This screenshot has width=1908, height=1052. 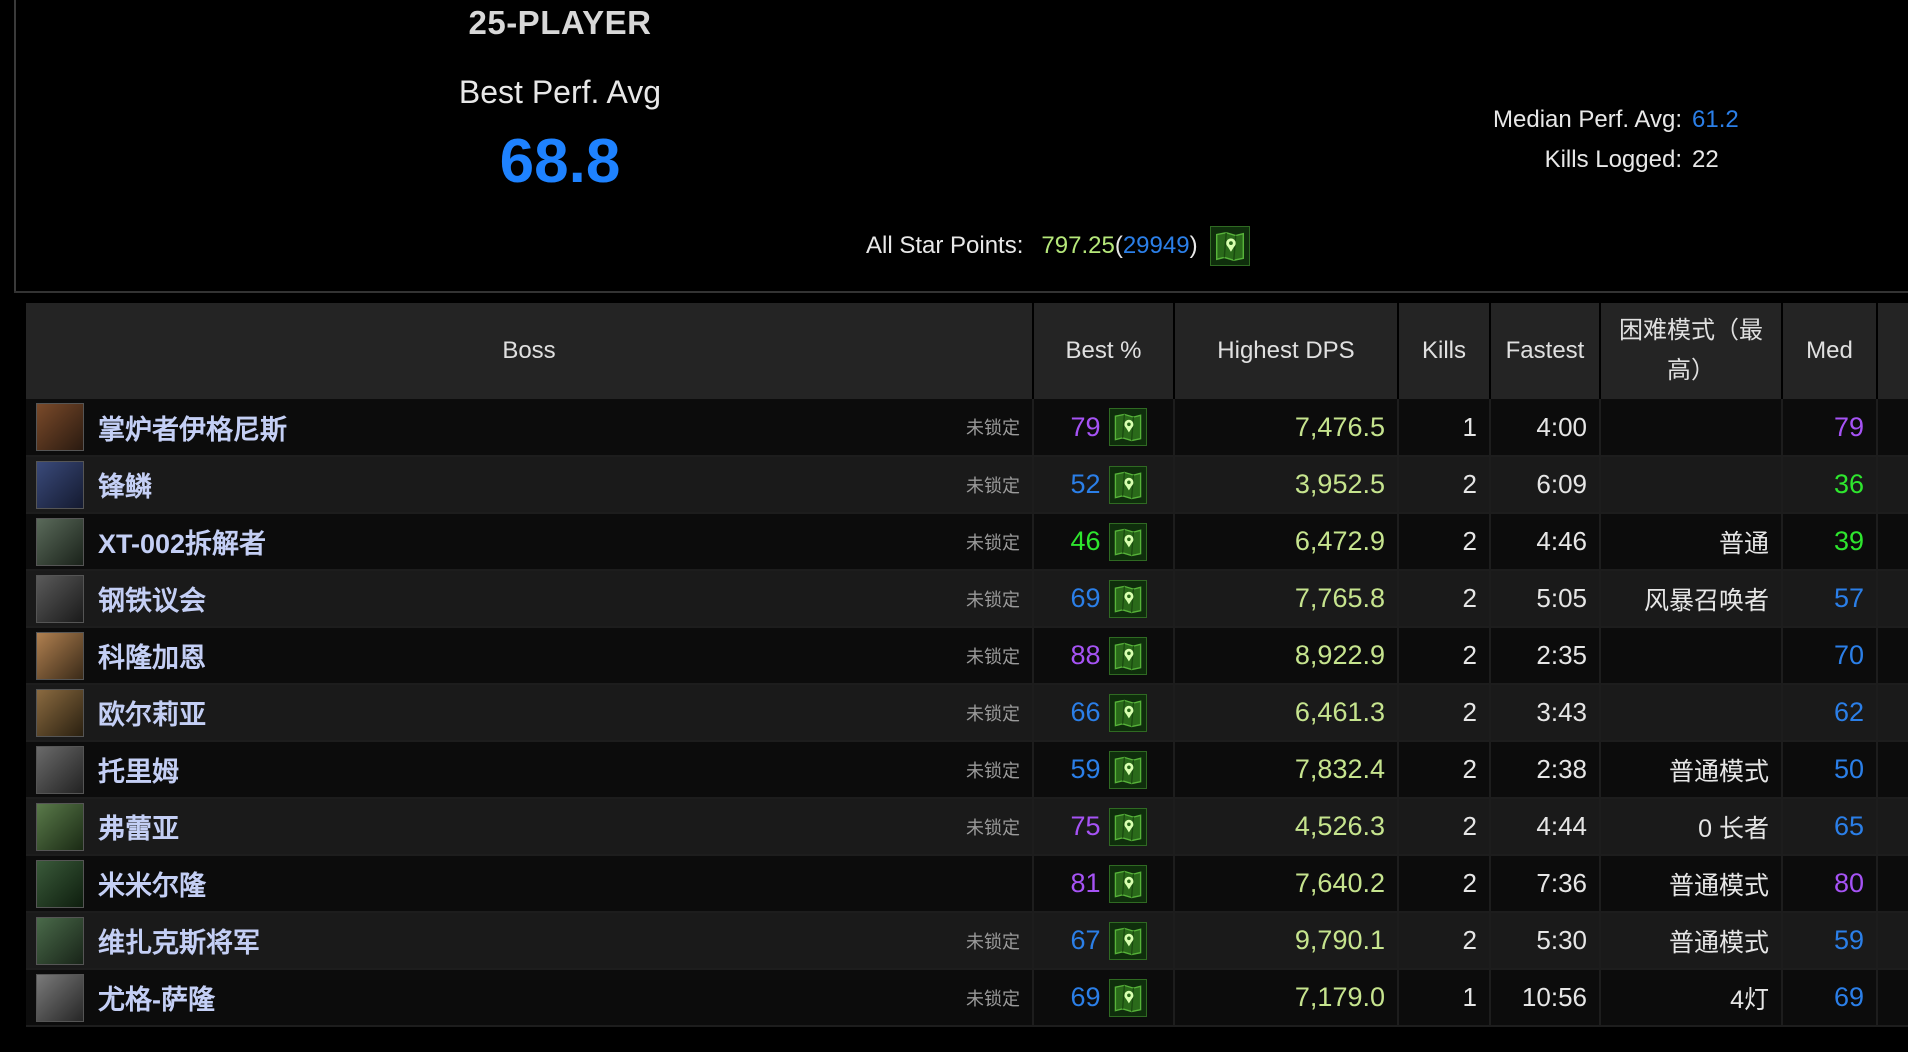 I want to click on table-row: 科隆加恩 未锁定 88 8,922.9 2 2:35 70, so click(x=967, y=656).